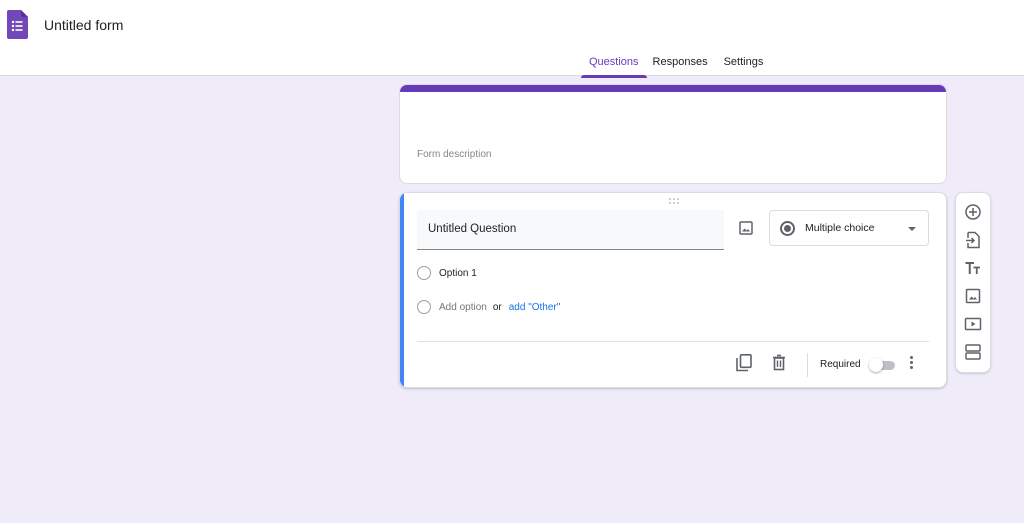  Describe the element at coordinates (840, 228) in the screenshot. I see `question-type-label: Multiple choice` at that location.